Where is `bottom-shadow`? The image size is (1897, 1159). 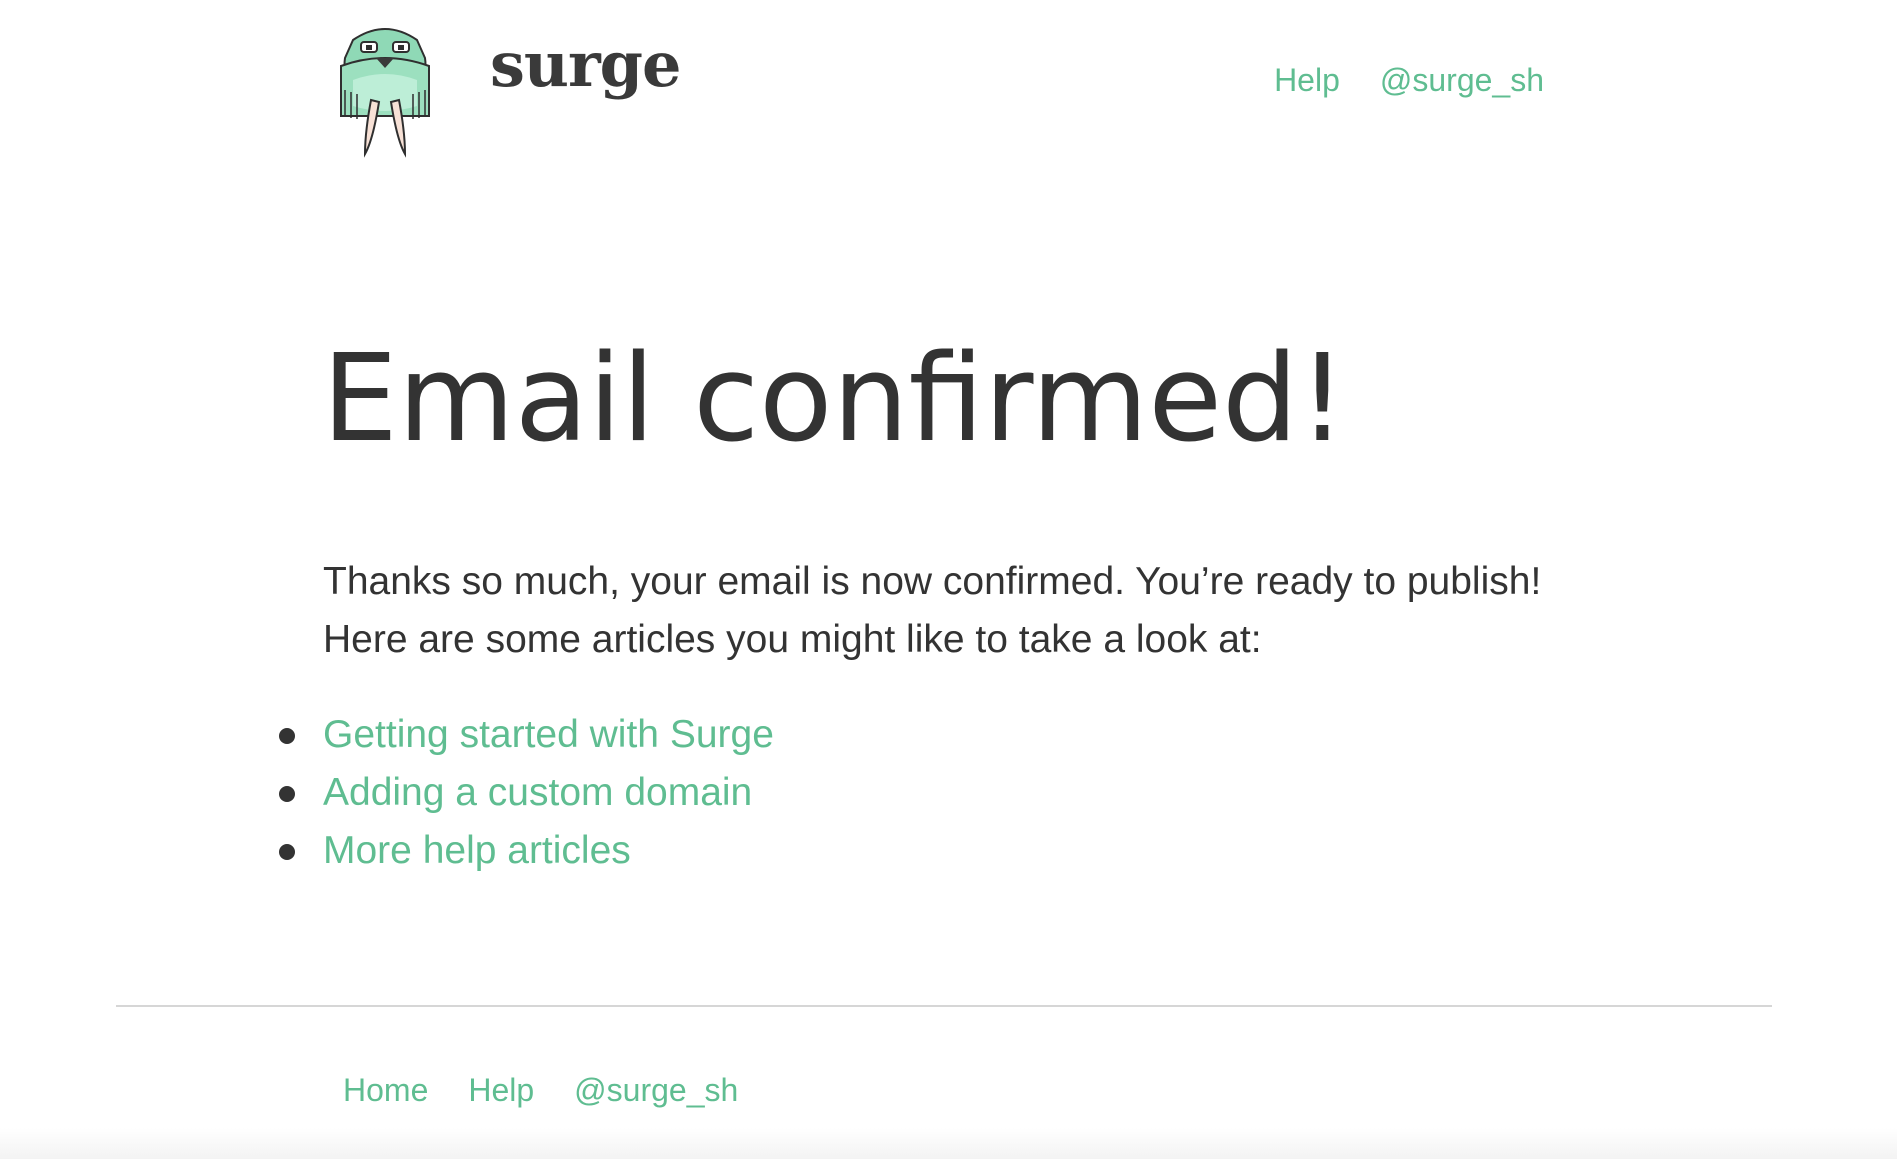
bottom-shadow is located at coordinates (948, 1143).